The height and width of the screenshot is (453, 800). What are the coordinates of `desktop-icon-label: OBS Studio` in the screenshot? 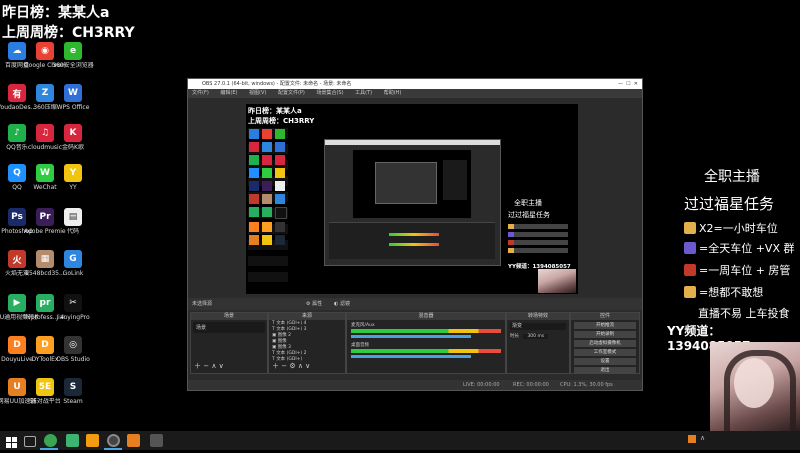 It's located at (73, 359).